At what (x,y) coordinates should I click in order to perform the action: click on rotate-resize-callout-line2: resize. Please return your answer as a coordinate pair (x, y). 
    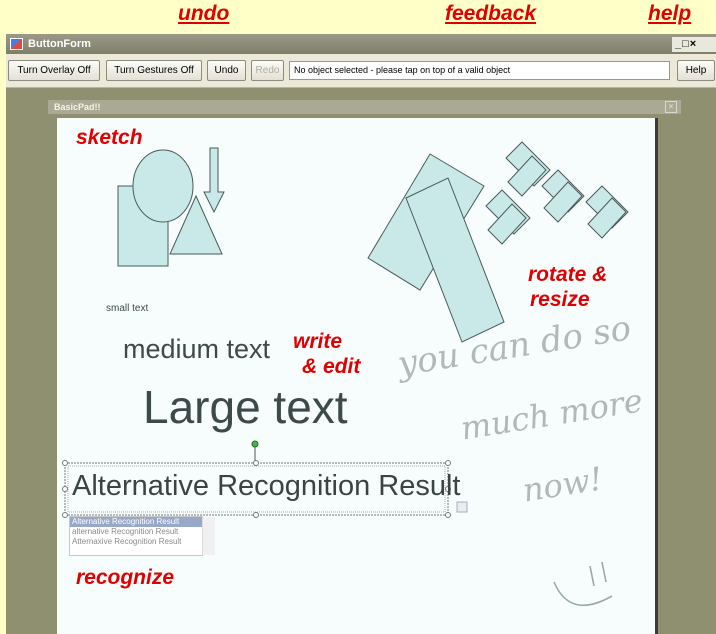
    Looking at the image, I should click on (560, 299).